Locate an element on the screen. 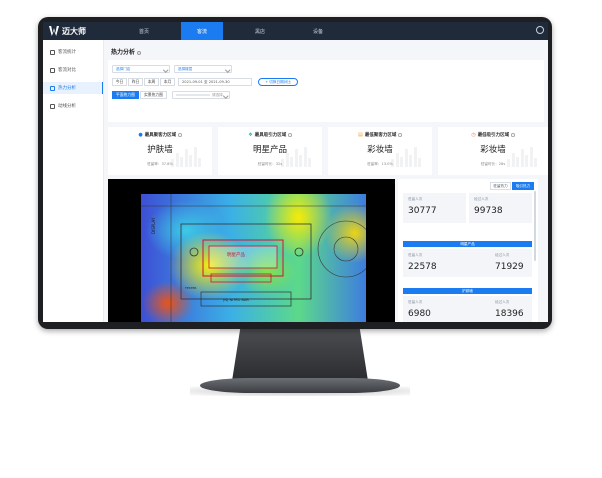  toggle-dwell-heat: 驻留热力 is located at coordinates (500, 186).